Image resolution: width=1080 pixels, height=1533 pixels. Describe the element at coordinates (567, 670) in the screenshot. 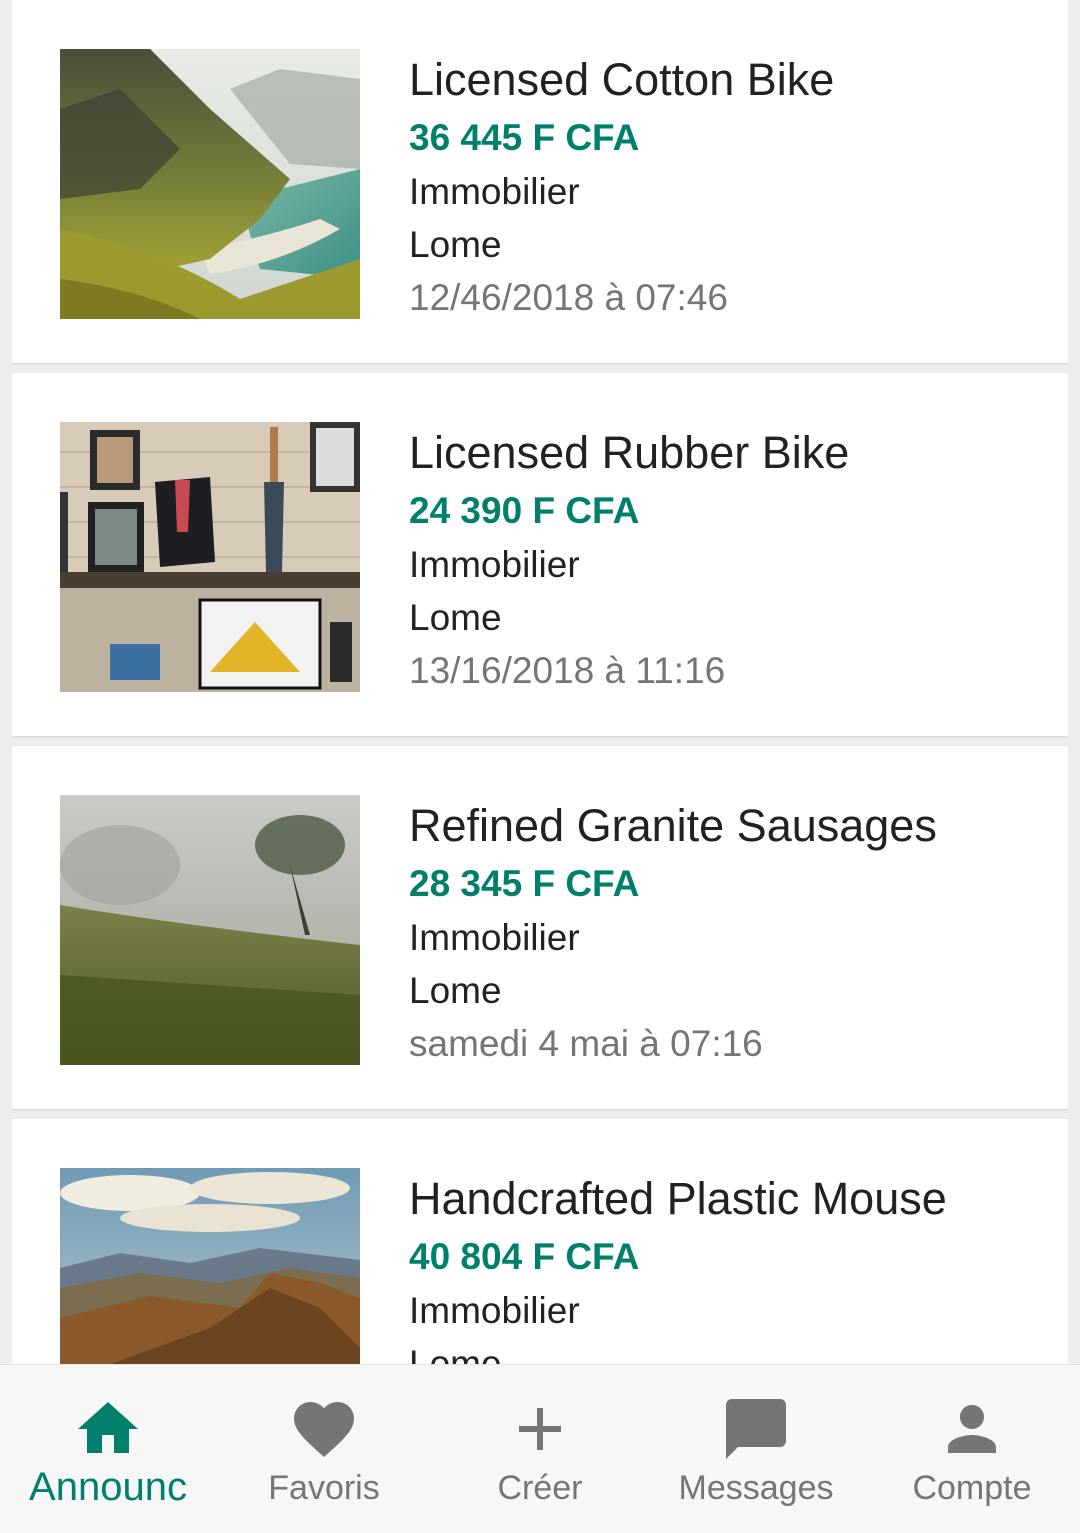

I see `listing-date: 13/16/2018 à 11:16` at that location.